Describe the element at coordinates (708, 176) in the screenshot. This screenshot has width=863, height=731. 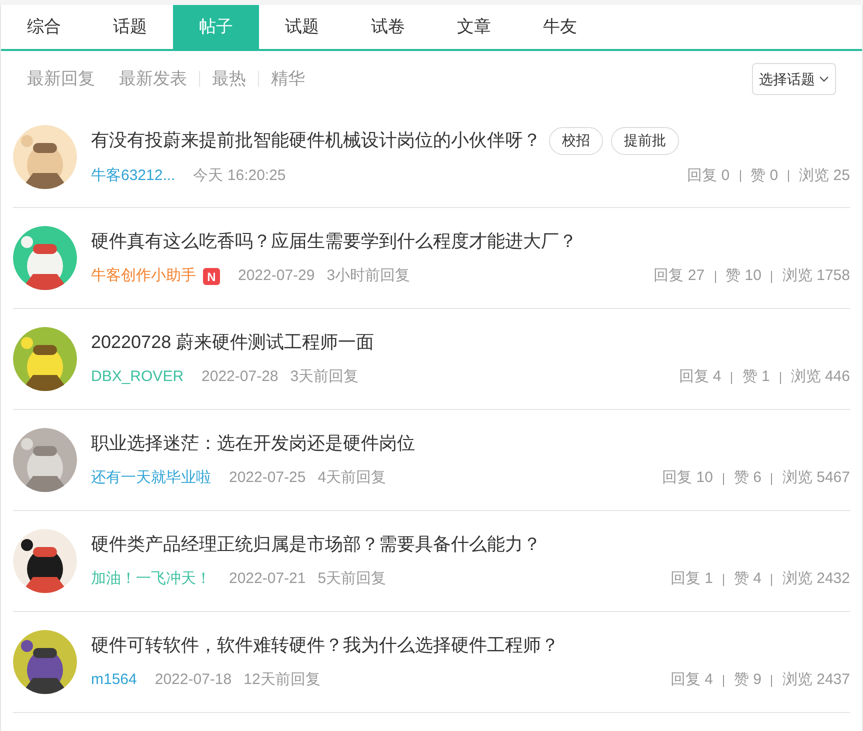
I see `reply-count: 回复 0` at that location.